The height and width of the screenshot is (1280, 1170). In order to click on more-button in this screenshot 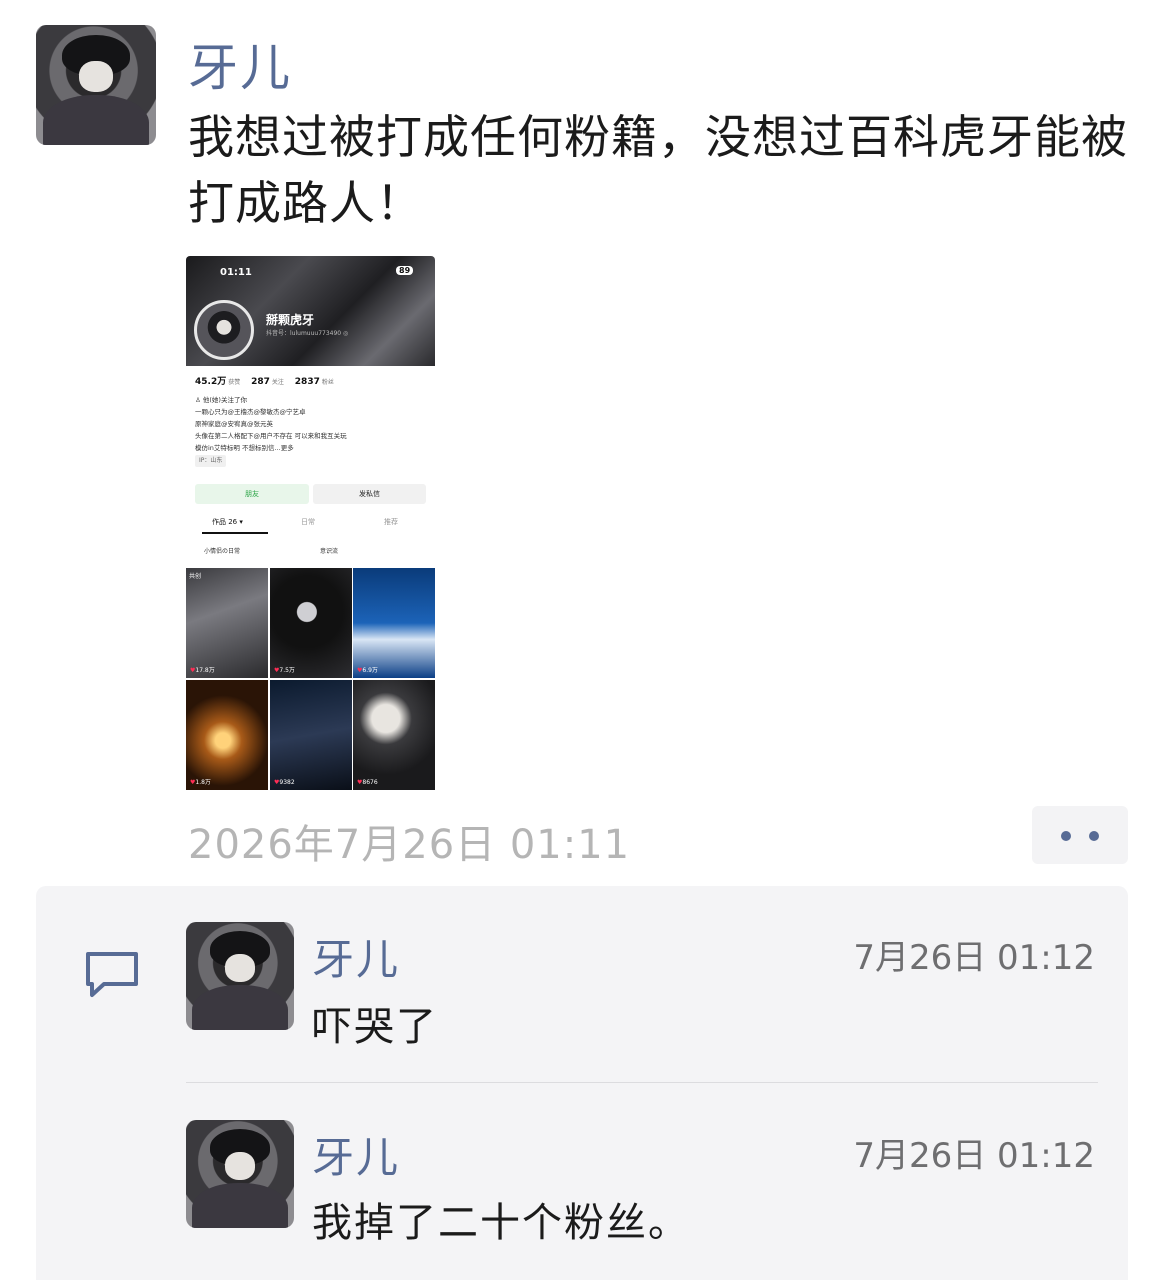, I will do `click(1080, 835)`.